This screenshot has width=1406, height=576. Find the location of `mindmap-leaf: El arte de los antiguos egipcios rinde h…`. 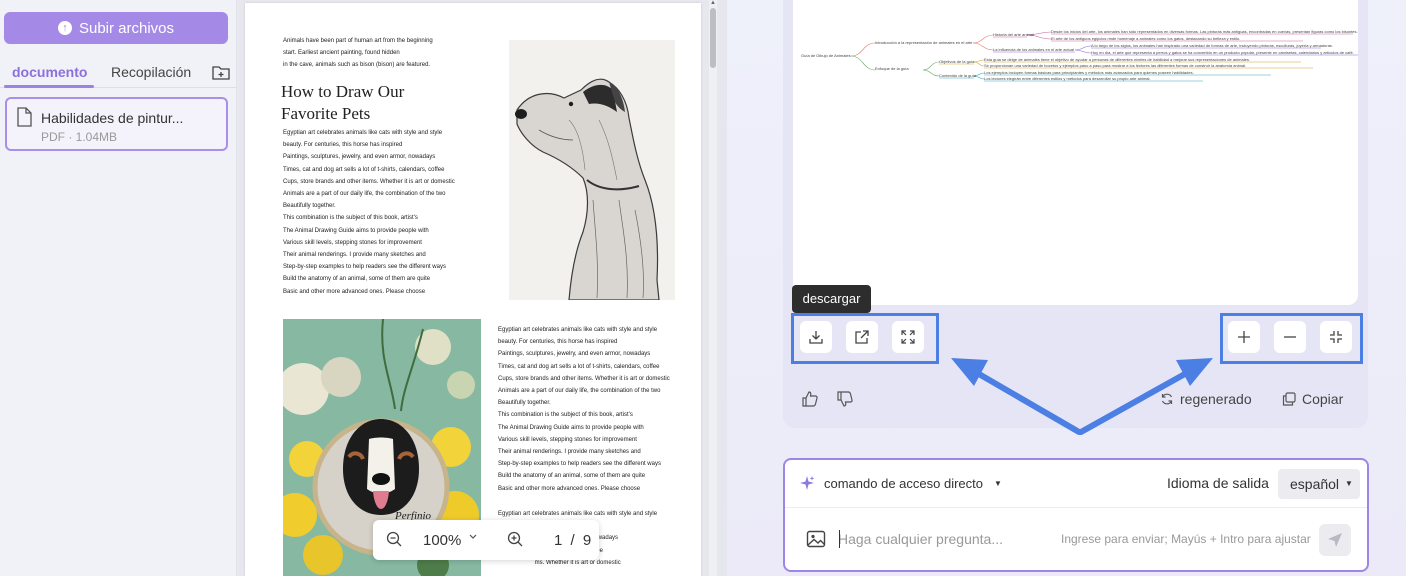

mindmap-leaf: El arte de los antiguos egipcios rinde h… is located at coordinates (1146, 38).